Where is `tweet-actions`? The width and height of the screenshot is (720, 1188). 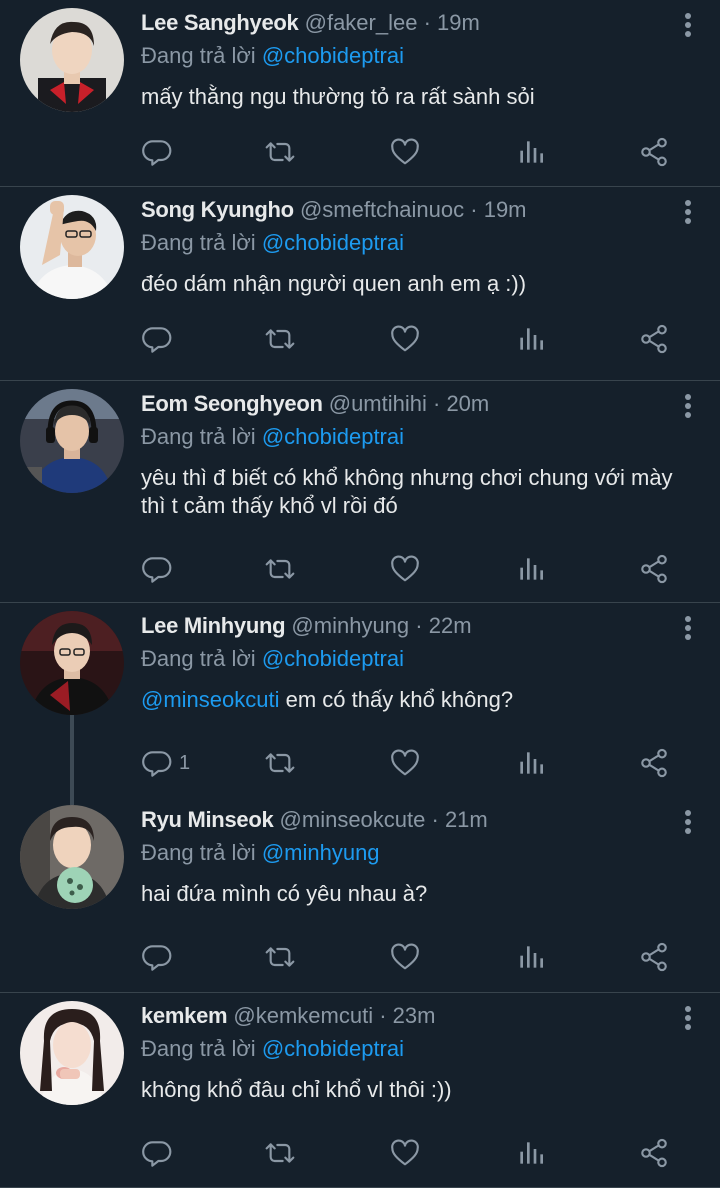
tweet-actions is located at coordinates (418, 1153).